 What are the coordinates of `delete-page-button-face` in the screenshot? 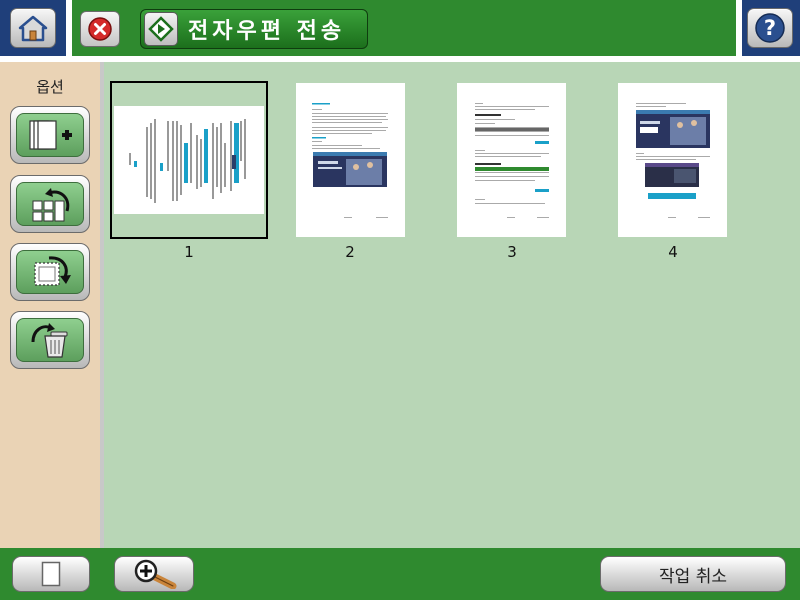 It's located at (50, 340).